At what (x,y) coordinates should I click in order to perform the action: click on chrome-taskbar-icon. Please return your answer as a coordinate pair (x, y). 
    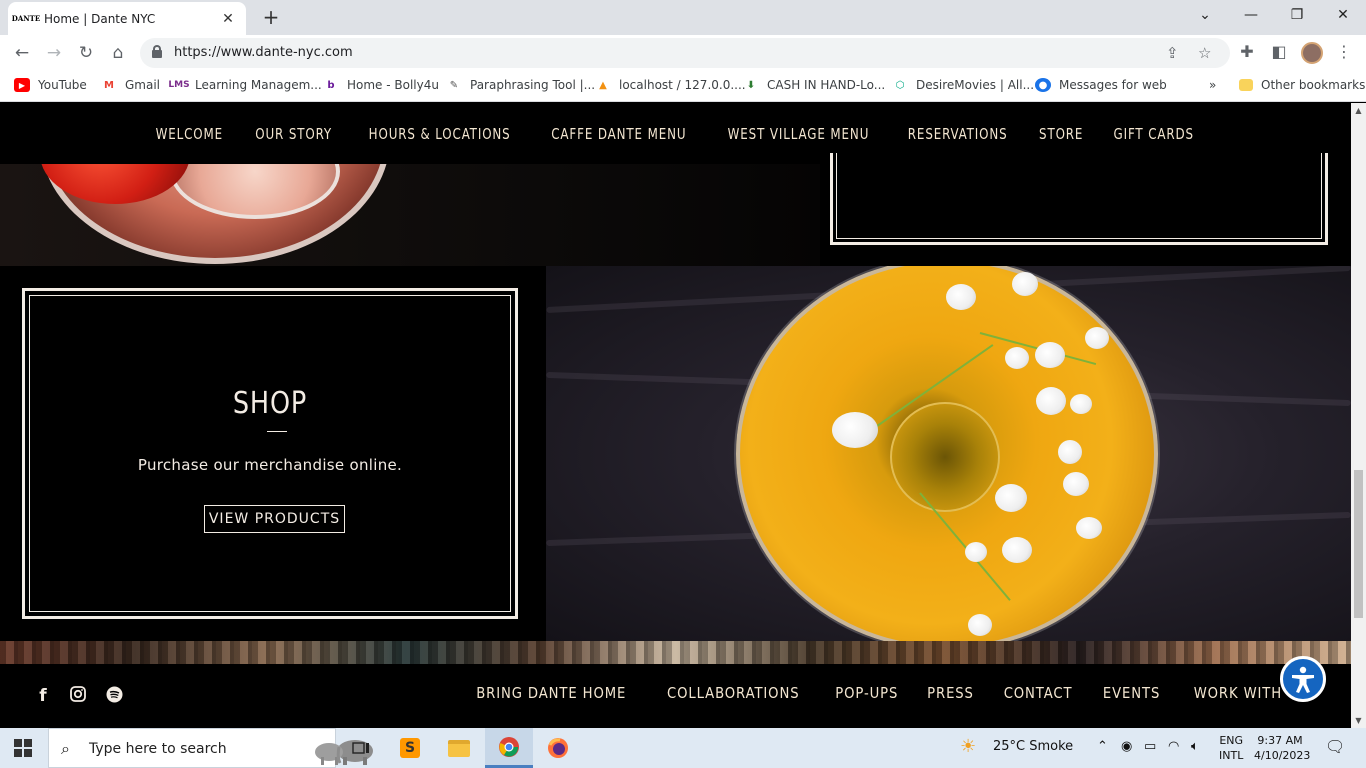
    Looking at the image, I should click on (509, 748).